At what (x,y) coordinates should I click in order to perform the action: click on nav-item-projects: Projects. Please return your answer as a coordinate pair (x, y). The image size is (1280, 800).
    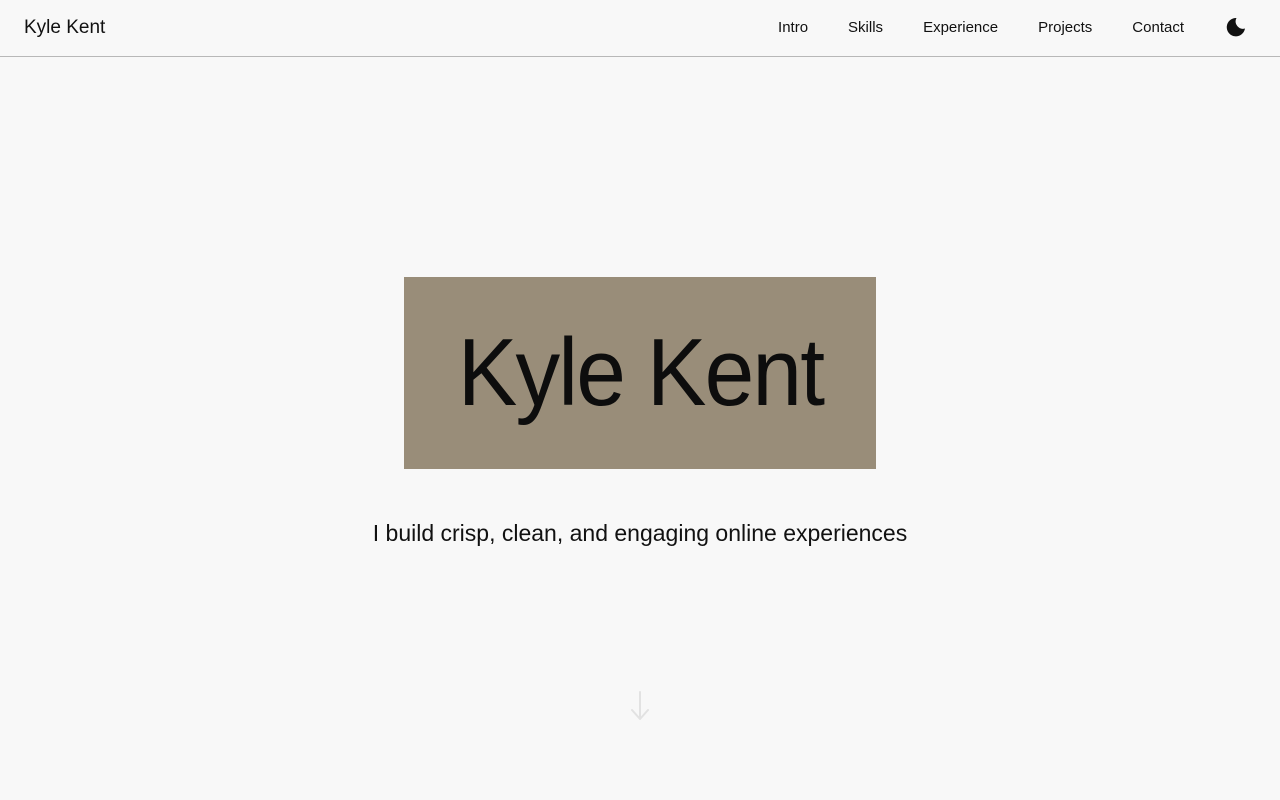
    Looking at the image, I should click on (1065, 28).